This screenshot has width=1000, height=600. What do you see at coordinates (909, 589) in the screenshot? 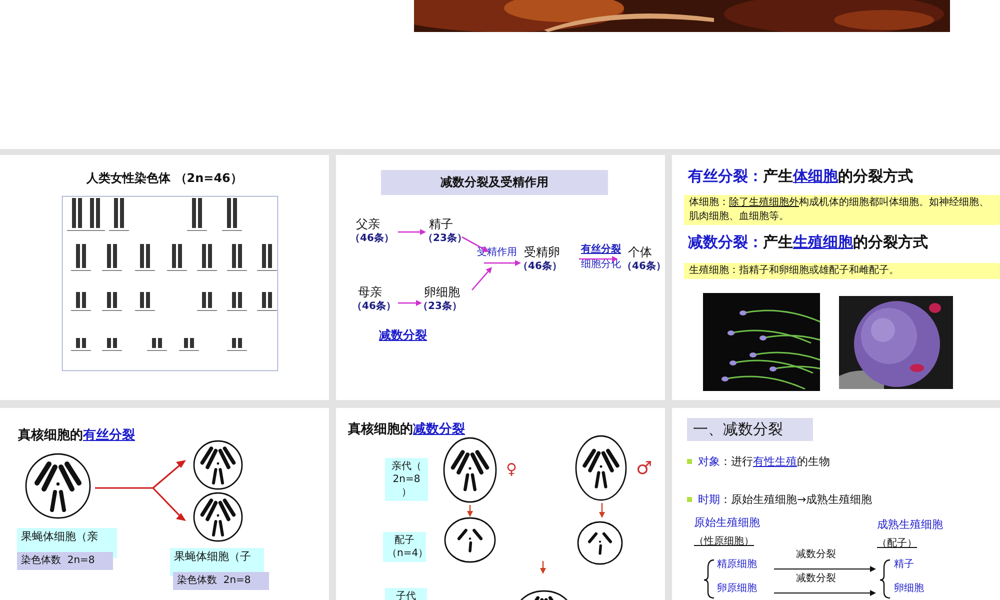
I see `cell-name: 卵细胞` at bounding box center [909, 589].